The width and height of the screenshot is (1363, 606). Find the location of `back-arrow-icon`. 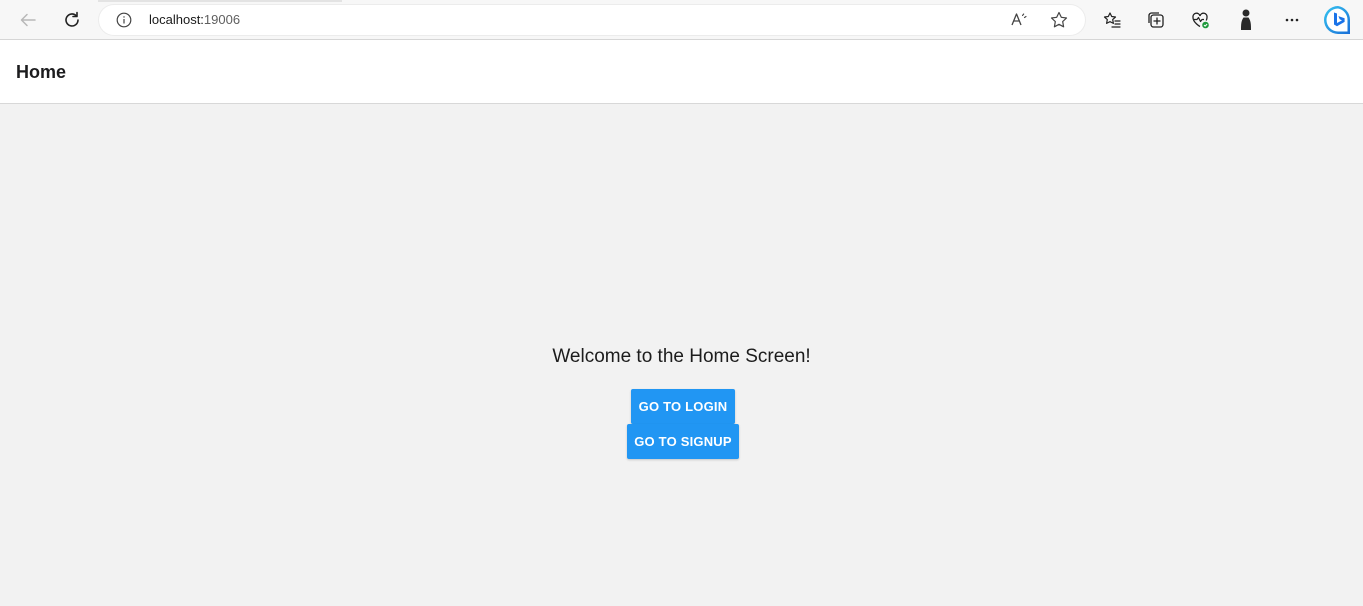

back-arrow-icon is located at coordinates (28, 20).